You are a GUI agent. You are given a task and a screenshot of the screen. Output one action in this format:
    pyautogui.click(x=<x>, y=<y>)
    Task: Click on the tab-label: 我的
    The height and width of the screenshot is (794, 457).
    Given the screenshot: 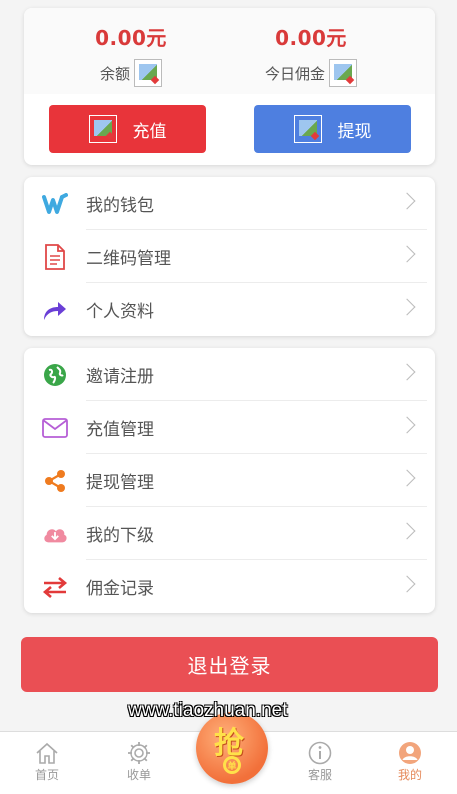 What is the action you would take?
    pyautogui.click(x=409, y=775)
    